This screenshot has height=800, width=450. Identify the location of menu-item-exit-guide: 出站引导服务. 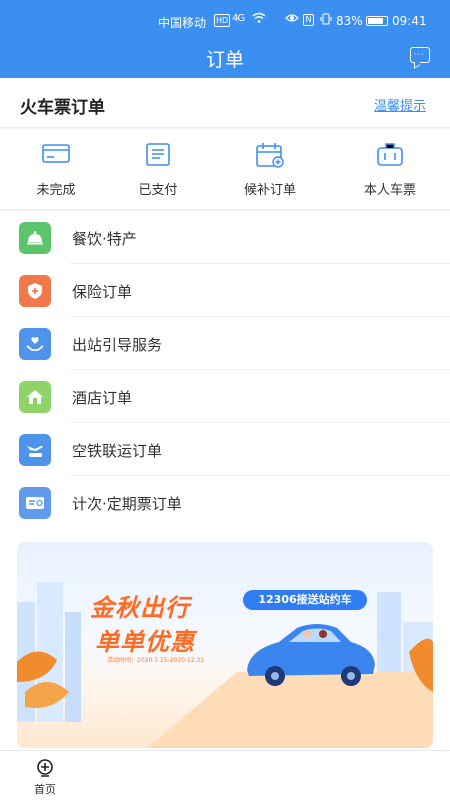
(225, 343).